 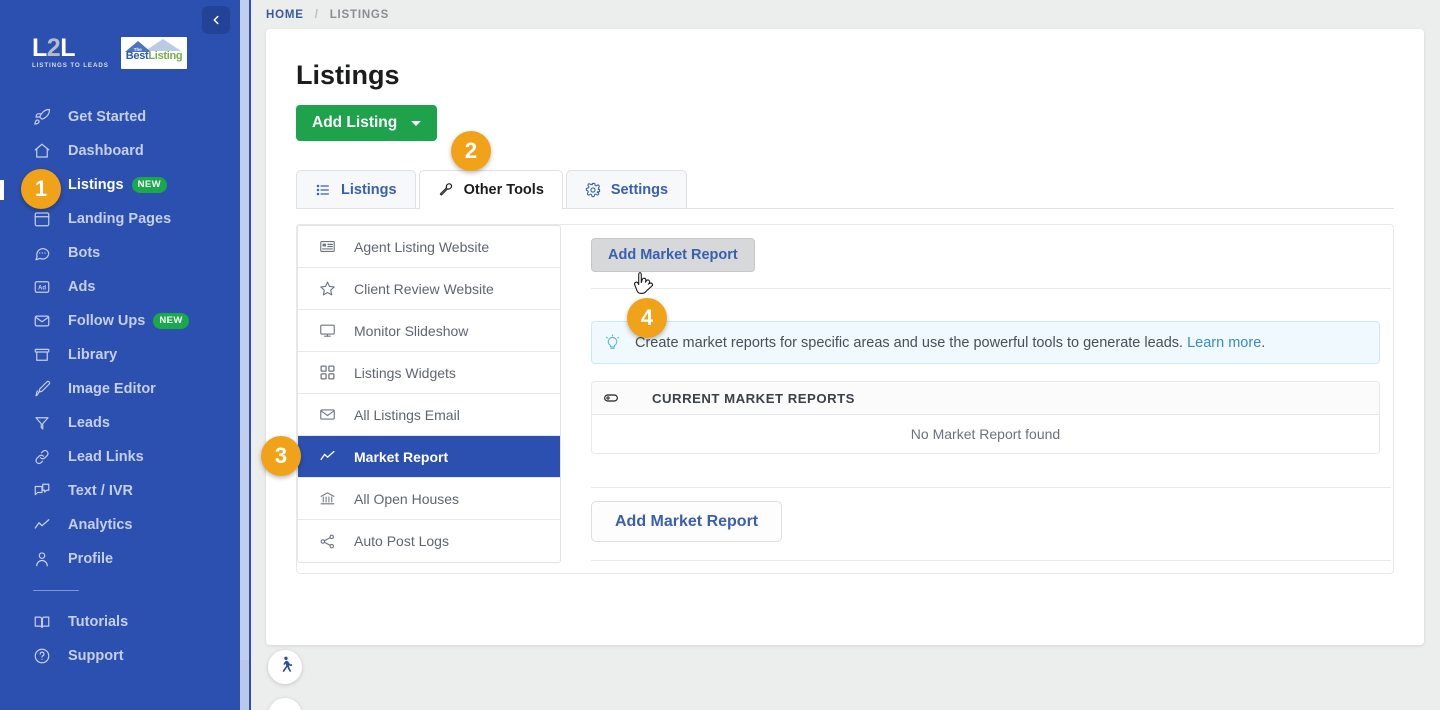 What do you see at coordinates (329, 372) in the screenshot?
I see `grid-icon` at bounding box center [329, 372].